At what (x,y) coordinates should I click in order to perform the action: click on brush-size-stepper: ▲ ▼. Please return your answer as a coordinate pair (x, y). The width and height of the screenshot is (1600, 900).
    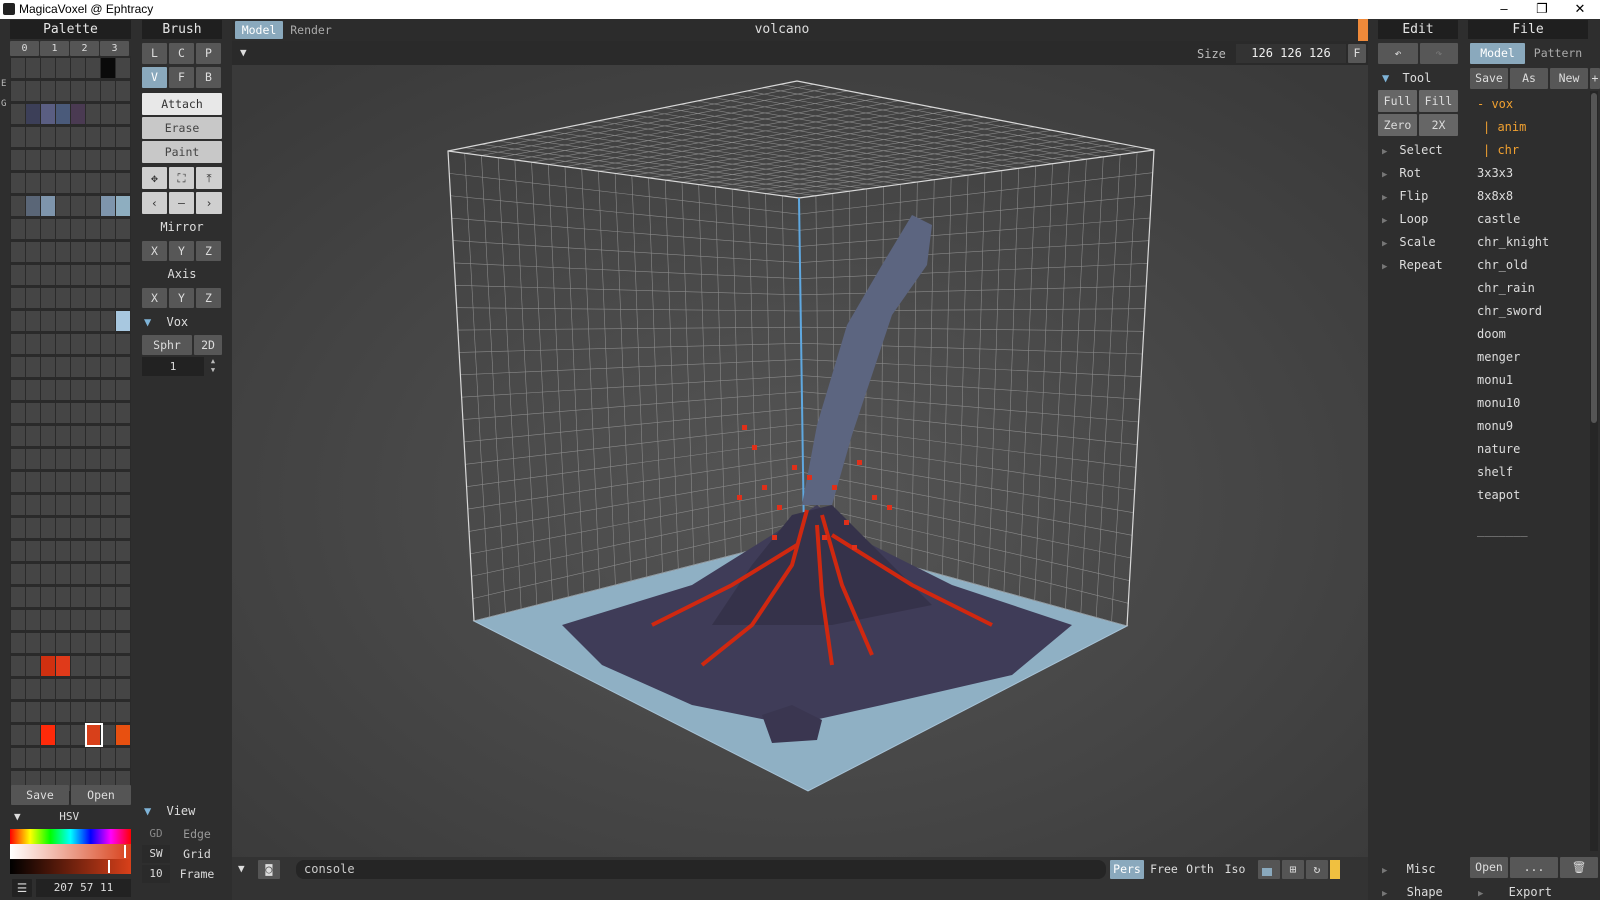
    Looking at the image, I should click on (213, 366).